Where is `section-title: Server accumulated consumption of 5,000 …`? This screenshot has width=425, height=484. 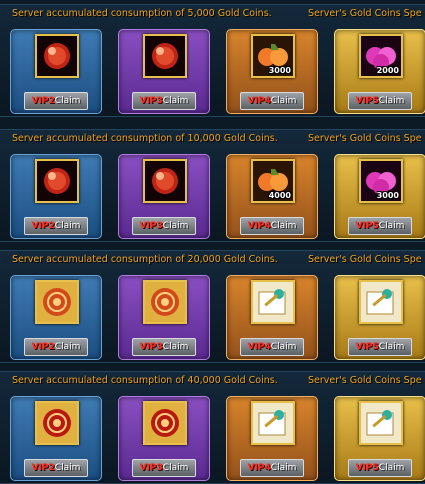
section-title: Server accumulated consumption of 5,000 … is located at coordinates (142, 13).